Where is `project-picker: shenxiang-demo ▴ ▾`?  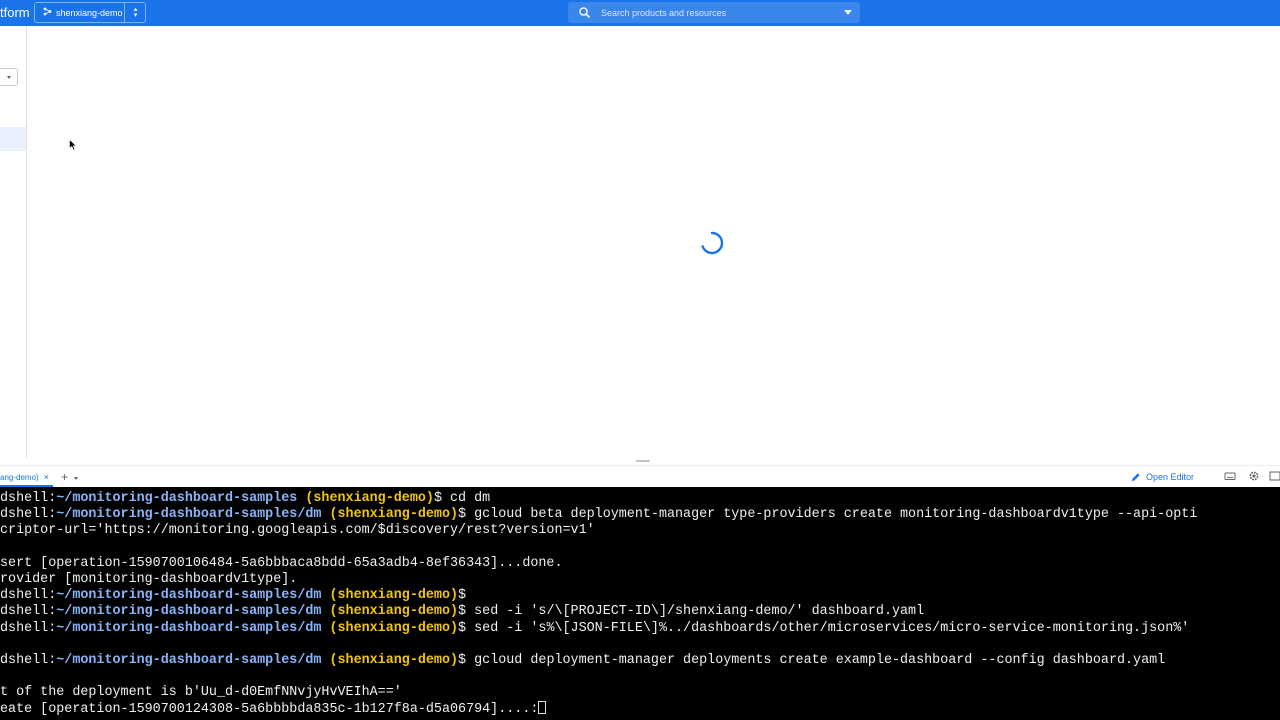
project-picker: shenxiang-demo ▴ ▾ is located at coordinates (90, 12).